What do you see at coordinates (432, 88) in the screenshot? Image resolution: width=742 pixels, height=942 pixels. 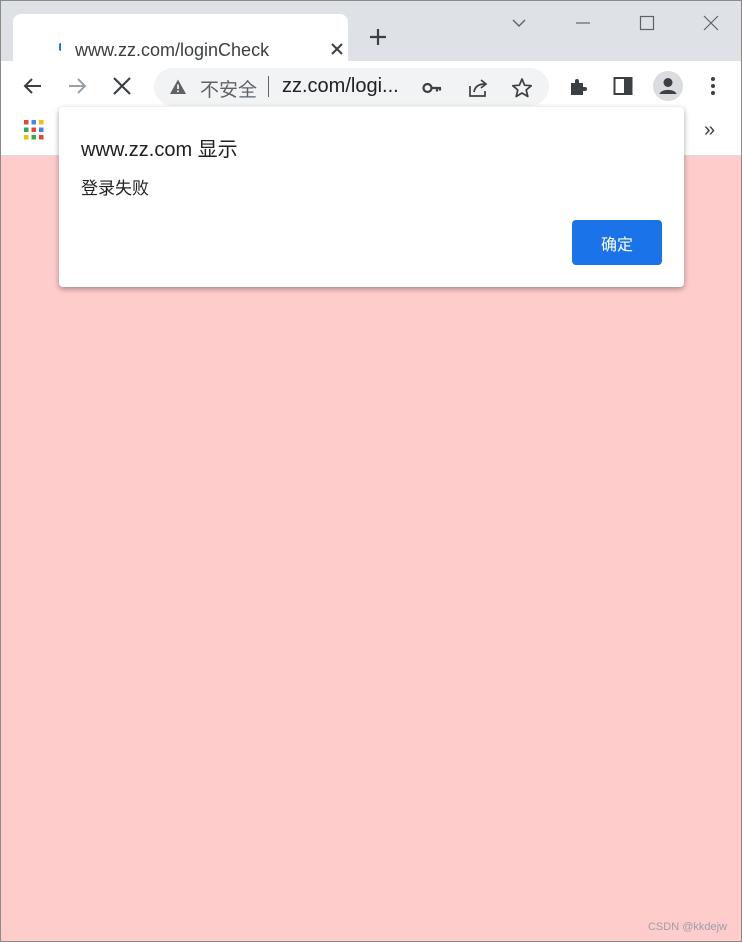 I see `key-icon` at bounding box center [432, 88].